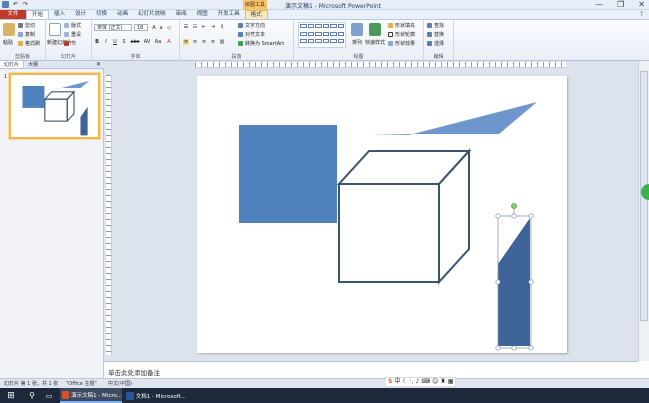 The width and height of the screenshot is (649, 403). Describe the element at coordinates (9, 29) in the screenshot. I see `paste-icon` at that location.